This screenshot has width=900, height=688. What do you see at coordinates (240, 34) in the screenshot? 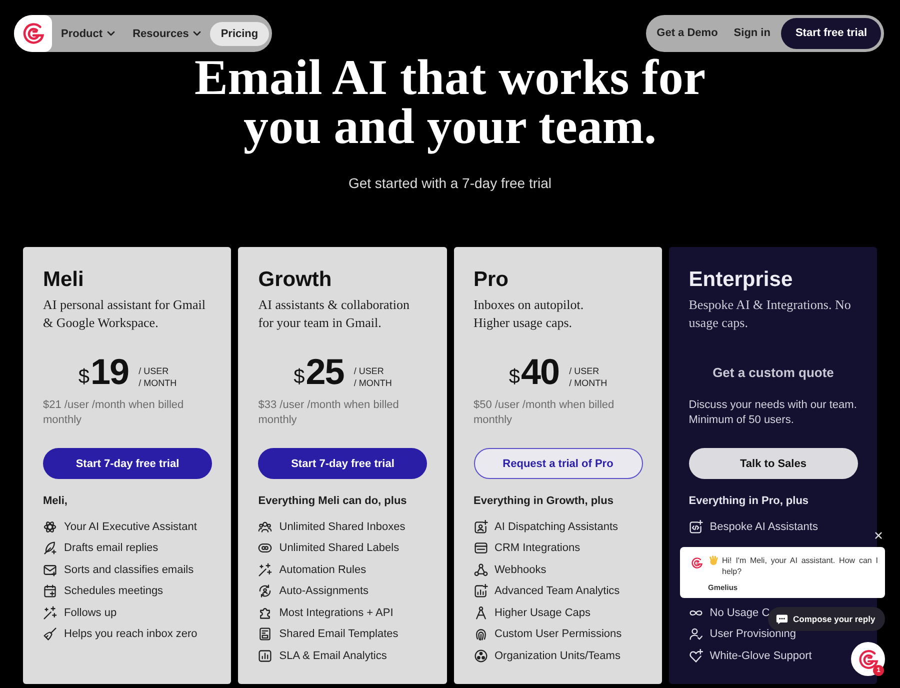
I see `nav-menu-item: Pricing` at bounding box center [240, 34].